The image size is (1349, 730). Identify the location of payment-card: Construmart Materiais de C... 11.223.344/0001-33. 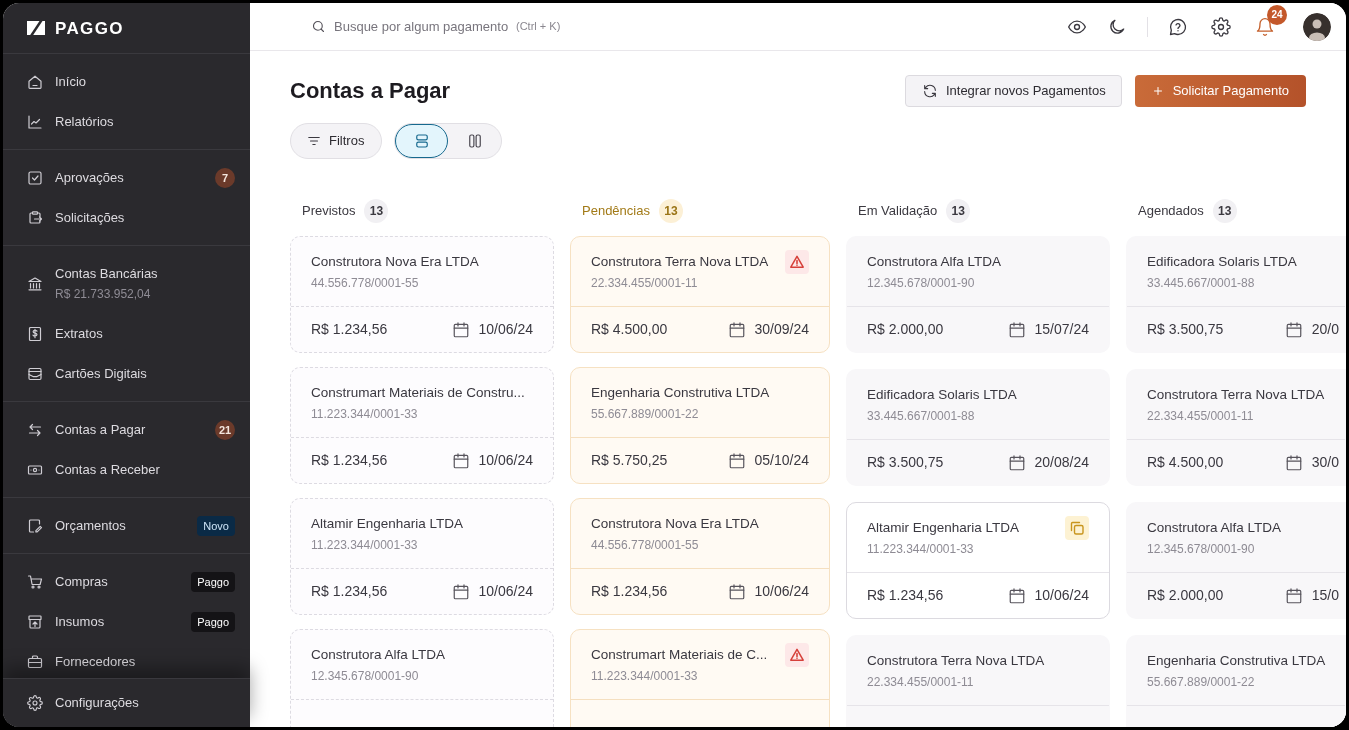
(700, 678).